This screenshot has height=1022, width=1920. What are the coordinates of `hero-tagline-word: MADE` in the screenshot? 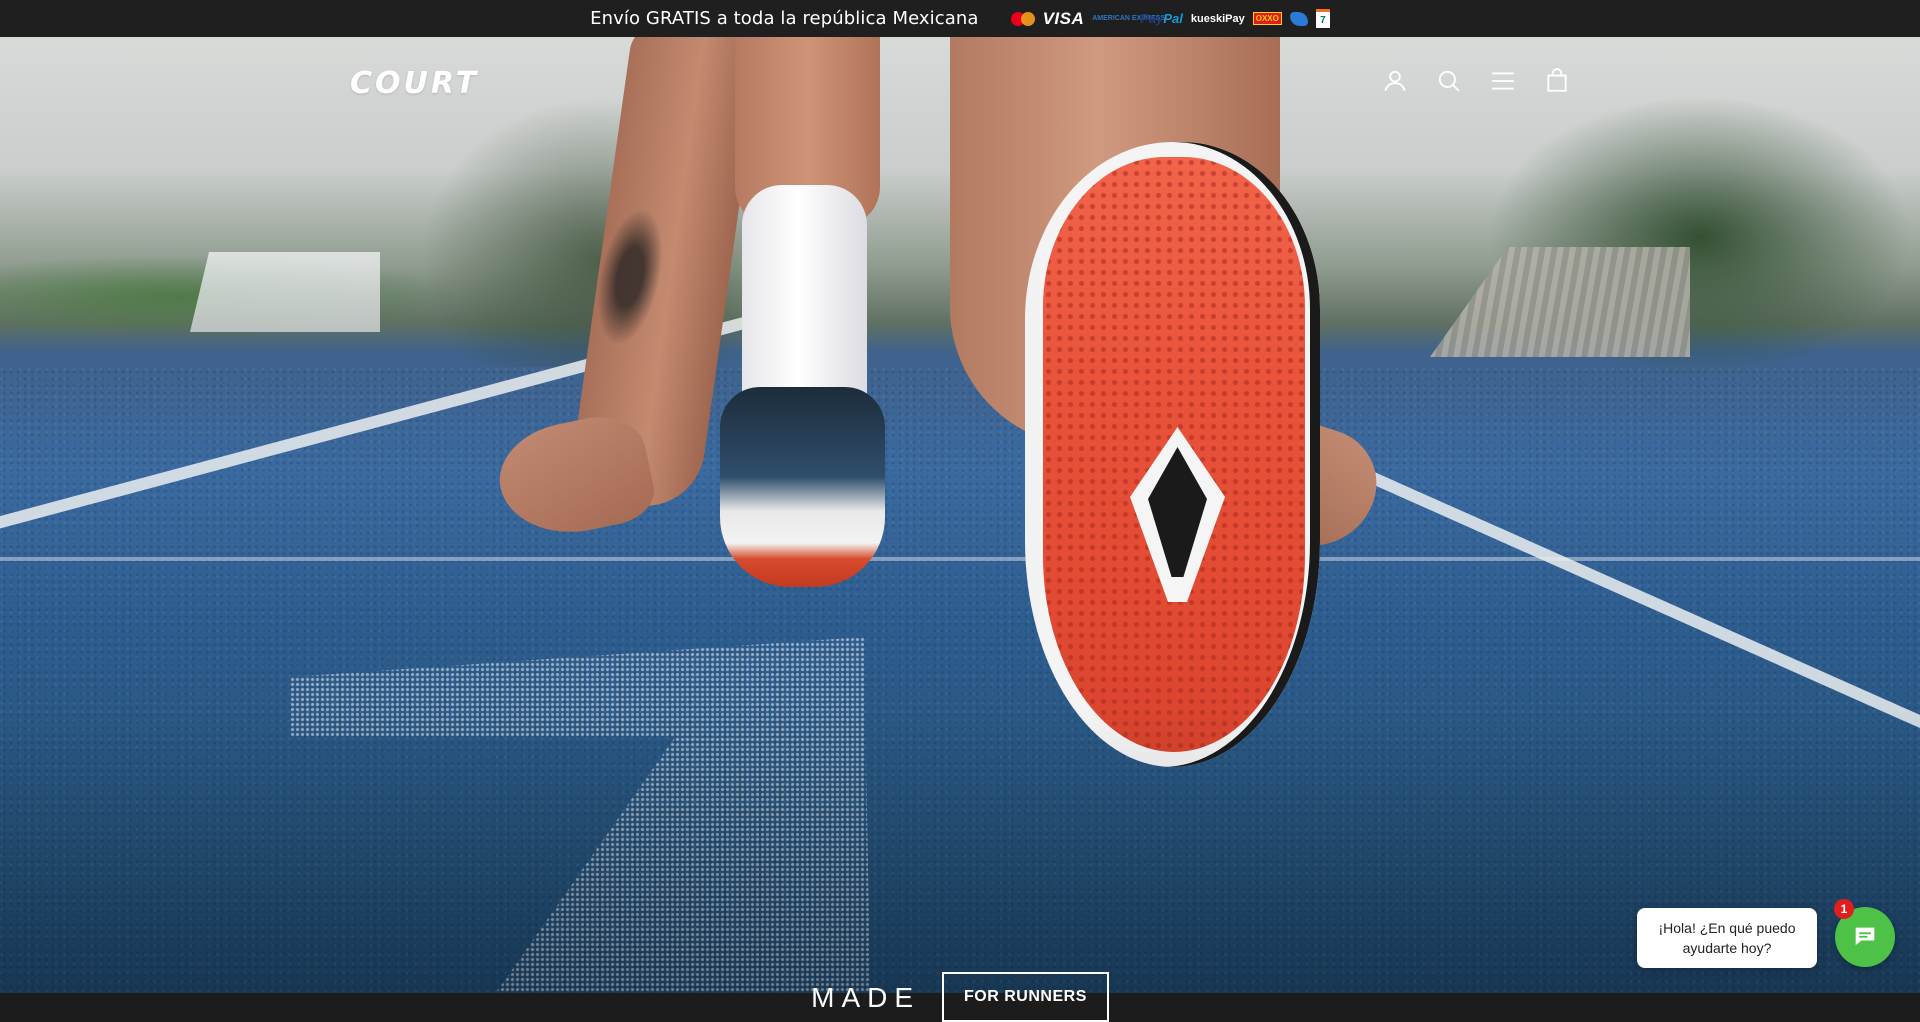 It's located at (866, 997).